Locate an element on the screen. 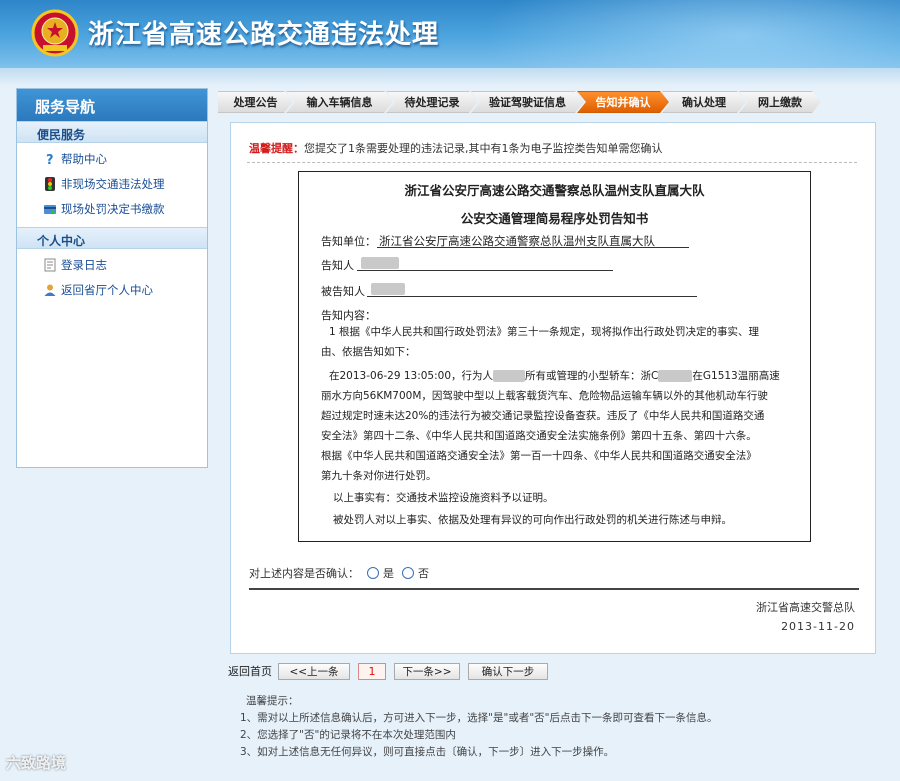 Image resolution: width=900 pixels, height=781 pixels. sidebar-item-label: 帮助中心 is located at coordinates (84, 158).